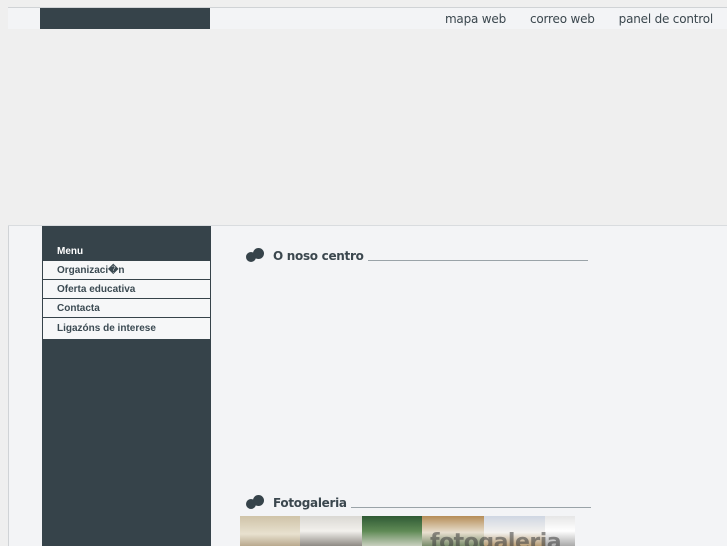 The width and height of the screenshot is (727, 546). Describe the element at coordinates (126, 329) in the screenshot. I see `menu-item-ligazons: Ligazóns de interese` at that location.